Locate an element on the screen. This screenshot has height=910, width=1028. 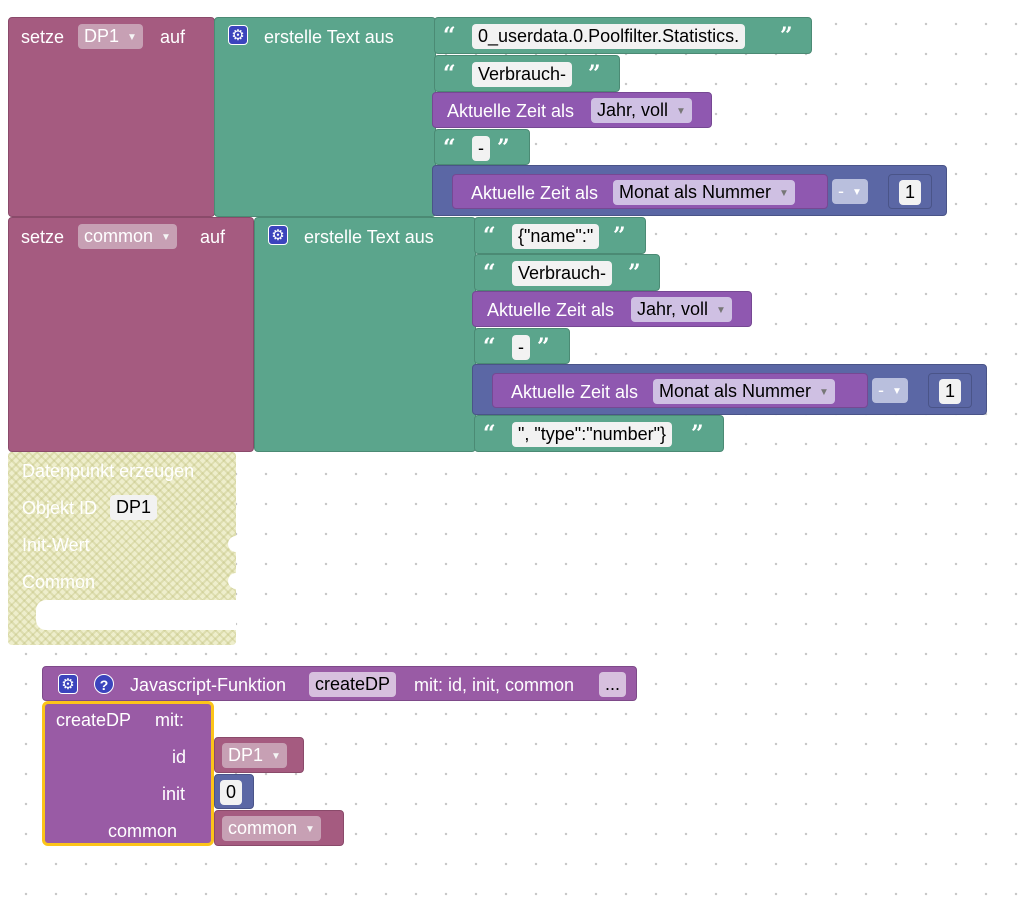
text-block: “ {"name":" ” is located at coordinates (560, 235).